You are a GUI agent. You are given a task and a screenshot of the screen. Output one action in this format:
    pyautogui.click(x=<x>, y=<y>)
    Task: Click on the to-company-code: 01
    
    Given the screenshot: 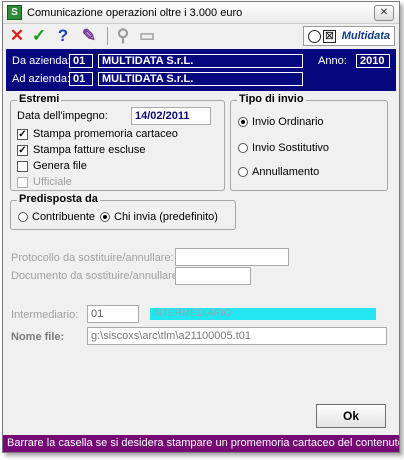 What is the action you would take?
    pyautogui.click(x=81, y=79)
    